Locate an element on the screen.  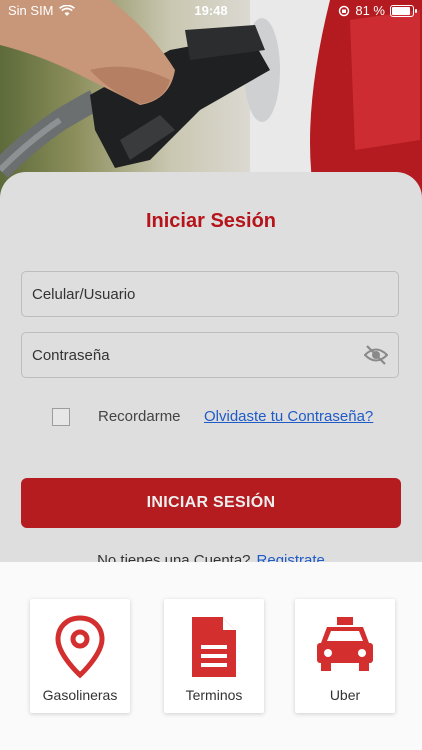
eye-off-icon is located at coordinates (376, 355).